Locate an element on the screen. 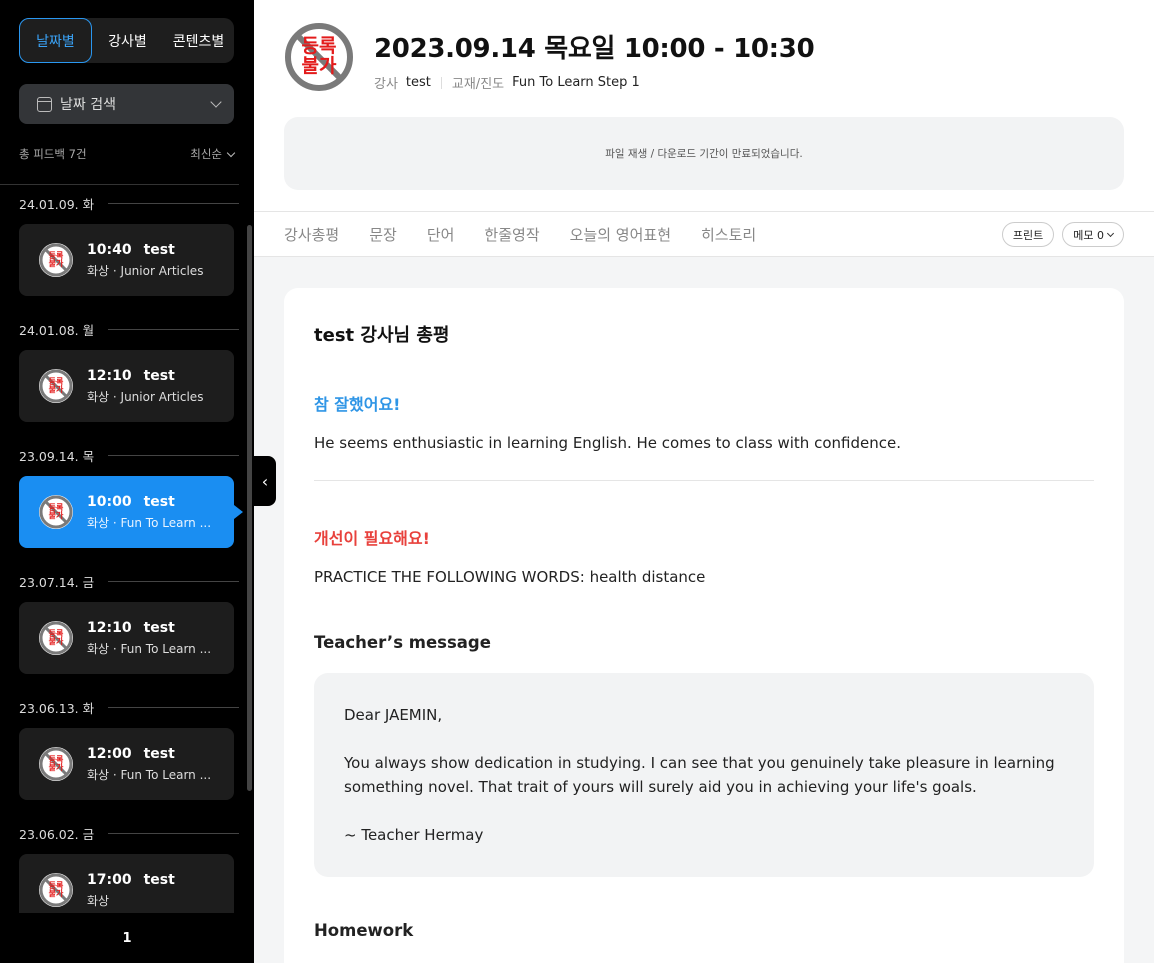 This screenshot has height=963, width=1154. expired-notice: 파일 재생 / 다운로드 기간이 만료되었습니다. is located at coordinates (704, 153).